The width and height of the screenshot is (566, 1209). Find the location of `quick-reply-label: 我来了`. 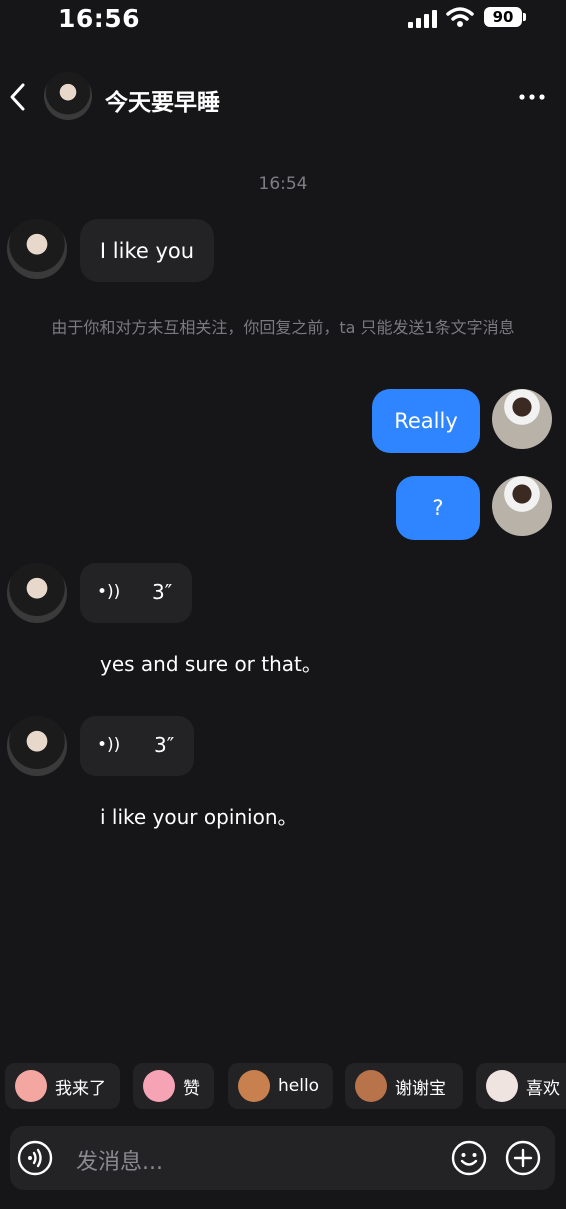

quick-reply-label: 我来了 is located at coordinates (80, 1088).